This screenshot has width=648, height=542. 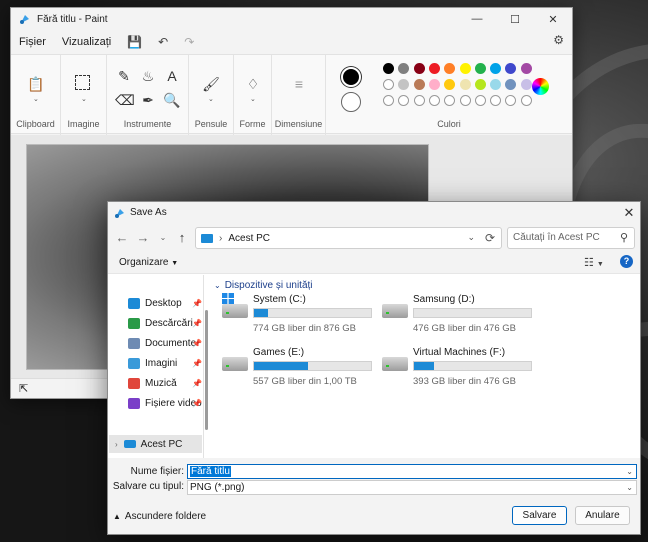 I want to click on pencil-icon: ✎, so click(x=124, y=76).